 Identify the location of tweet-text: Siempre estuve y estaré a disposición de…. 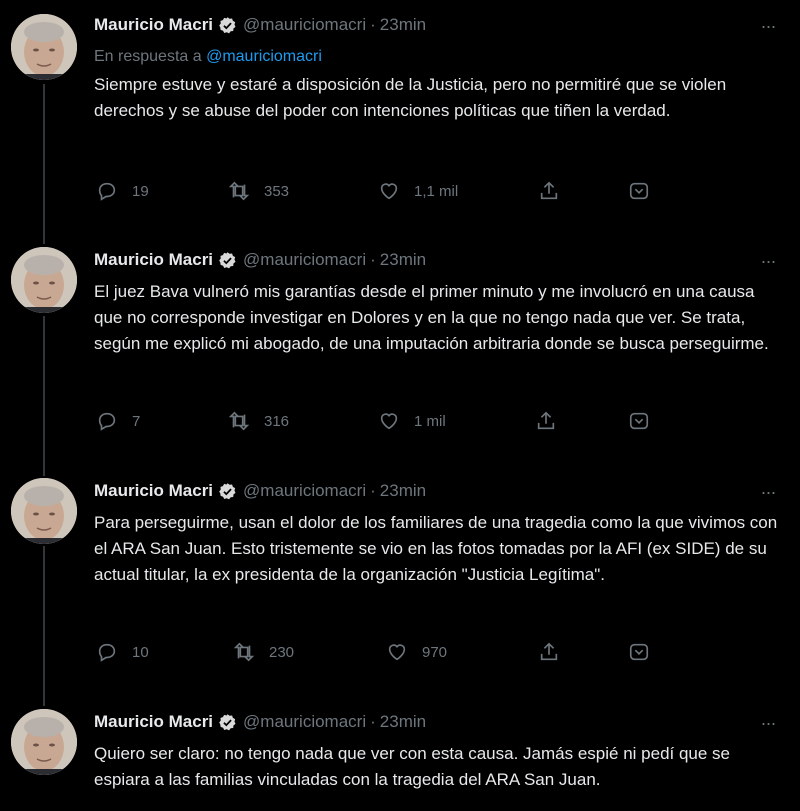
(410, 97).